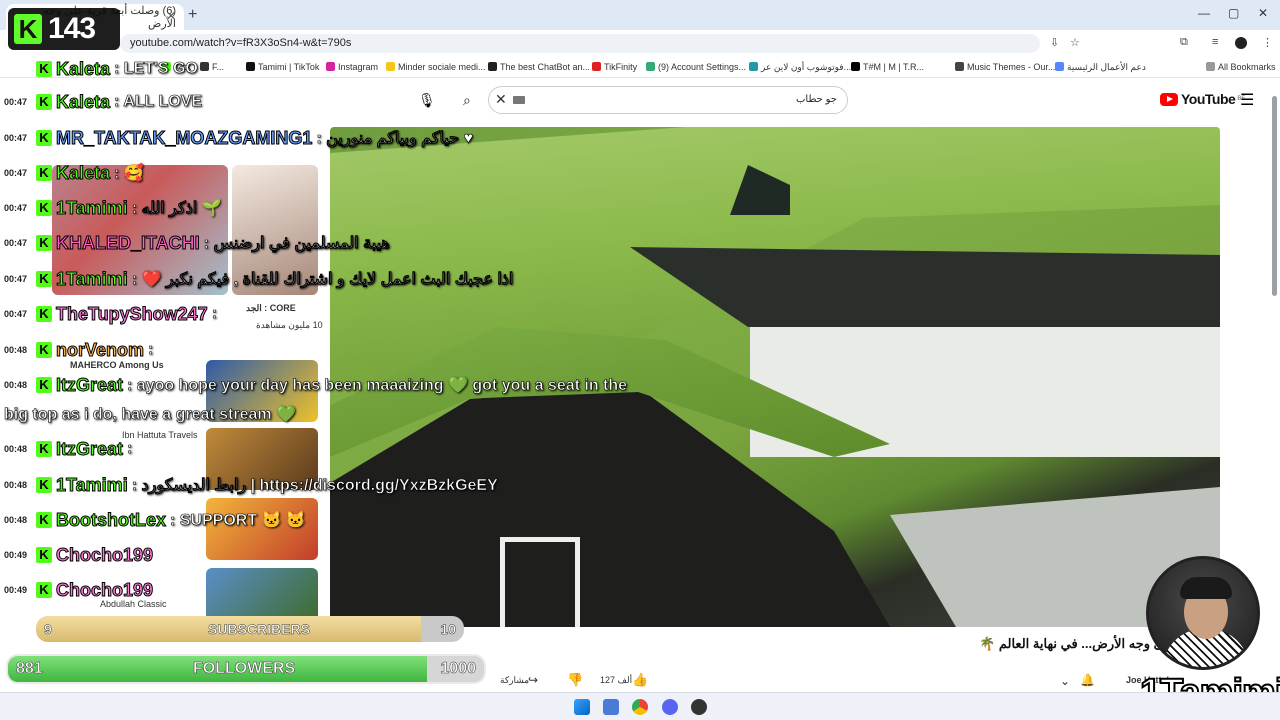  Describe the element at coordinates (1054, 42) in the screenshot. I see `install-icon: ⇩` at that location.